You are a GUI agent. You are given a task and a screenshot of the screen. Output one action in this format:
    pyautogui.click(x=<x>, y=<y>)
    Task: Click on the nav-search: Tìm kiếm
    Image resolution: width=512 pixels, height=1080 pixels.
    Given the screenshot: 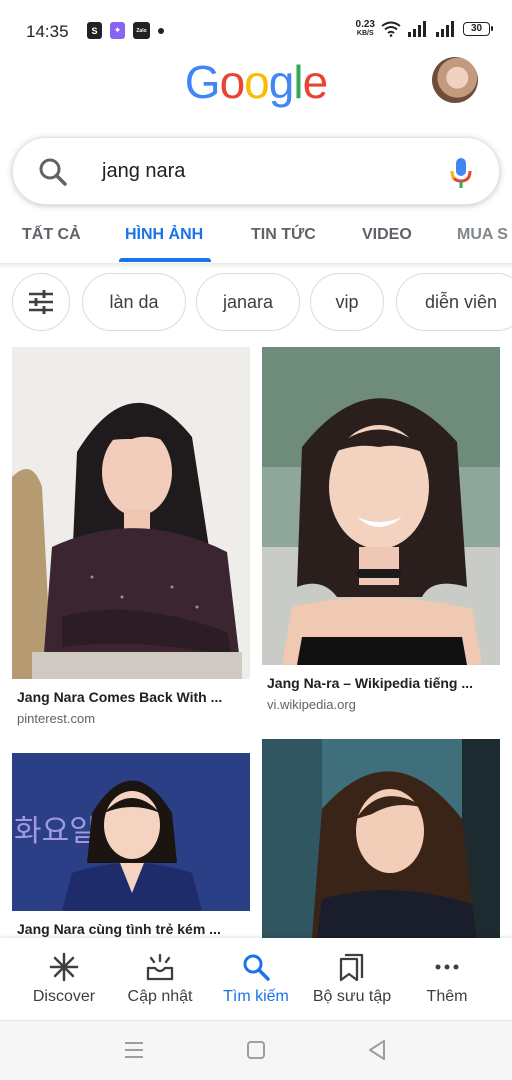 What is the action you would take?
    pyautogui.click(x=256, y=979)
    